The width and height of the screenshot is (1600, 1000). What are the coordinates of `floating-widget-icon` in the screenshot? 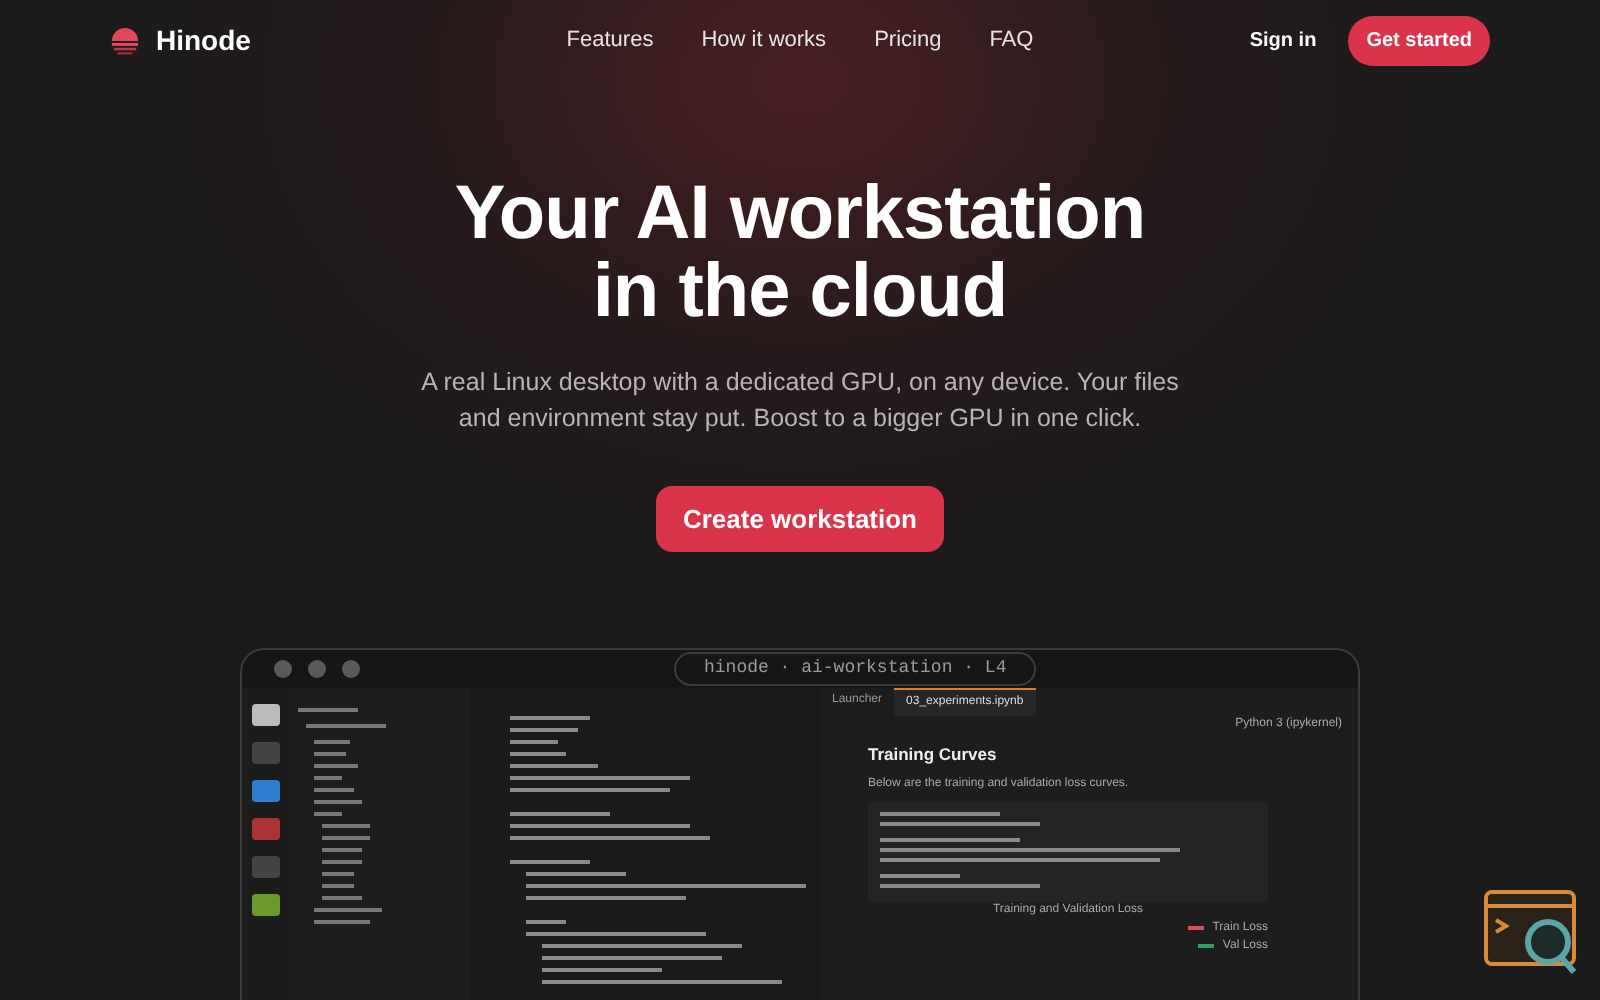 It's located at (1532, 934).